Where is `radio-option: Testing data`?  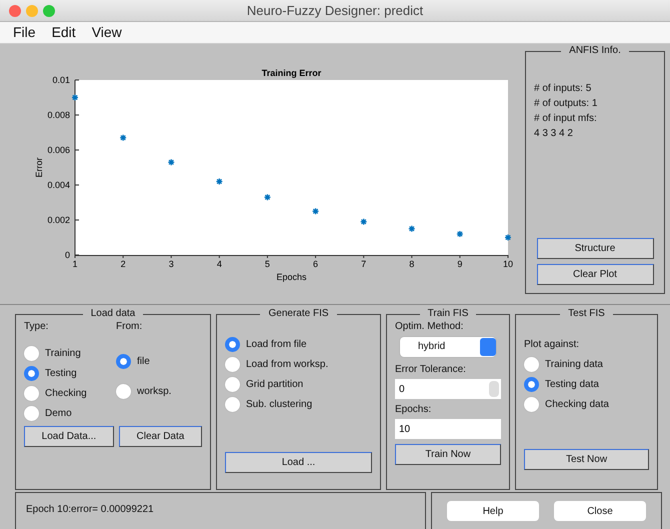
radio-option: Testing data is located at coordinates (586, 384).